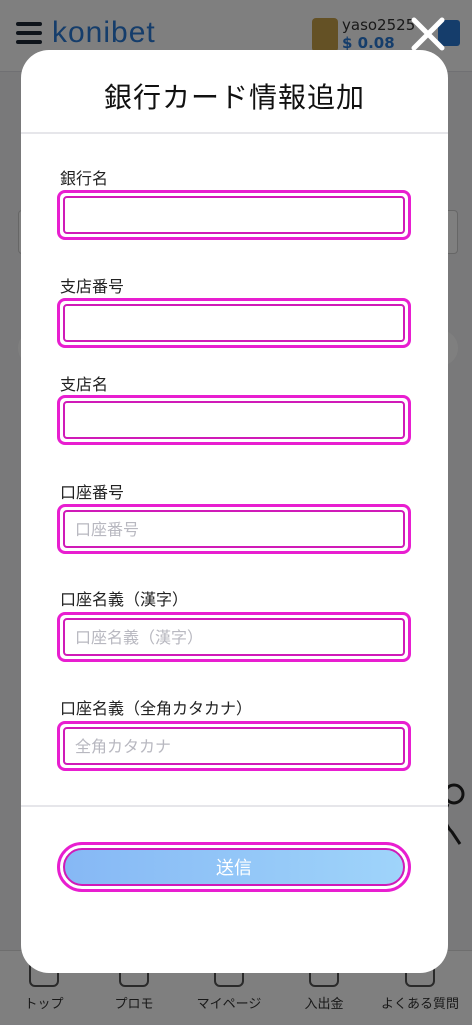 The image size is (472, 1025). I want to click on bank-name-field-wrapper, so click(234, 215).